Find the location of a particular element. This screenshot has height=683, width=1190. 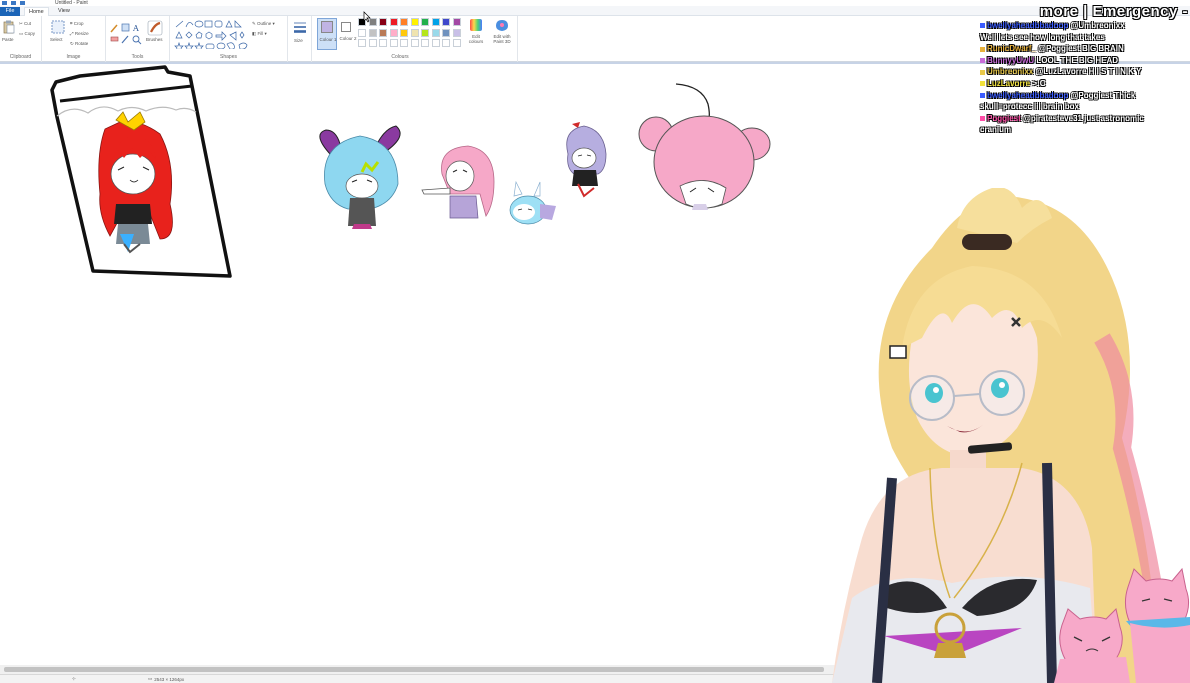

copy-label: Copy is located at coordinates (30, 33).